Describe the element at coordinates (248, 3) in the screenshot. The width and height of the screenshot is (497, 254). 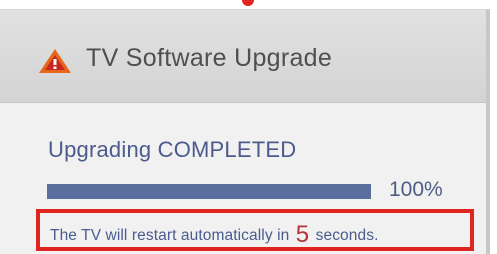
I see `highlight-mark` at that location.